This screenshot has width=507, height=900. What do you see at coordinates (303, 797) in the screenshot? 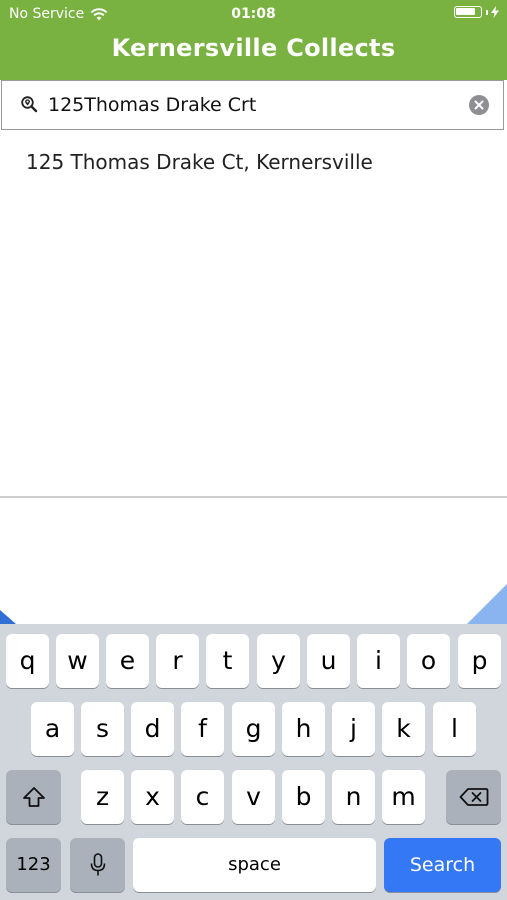
I see `key-b: b` at bounding box center [303, 797].